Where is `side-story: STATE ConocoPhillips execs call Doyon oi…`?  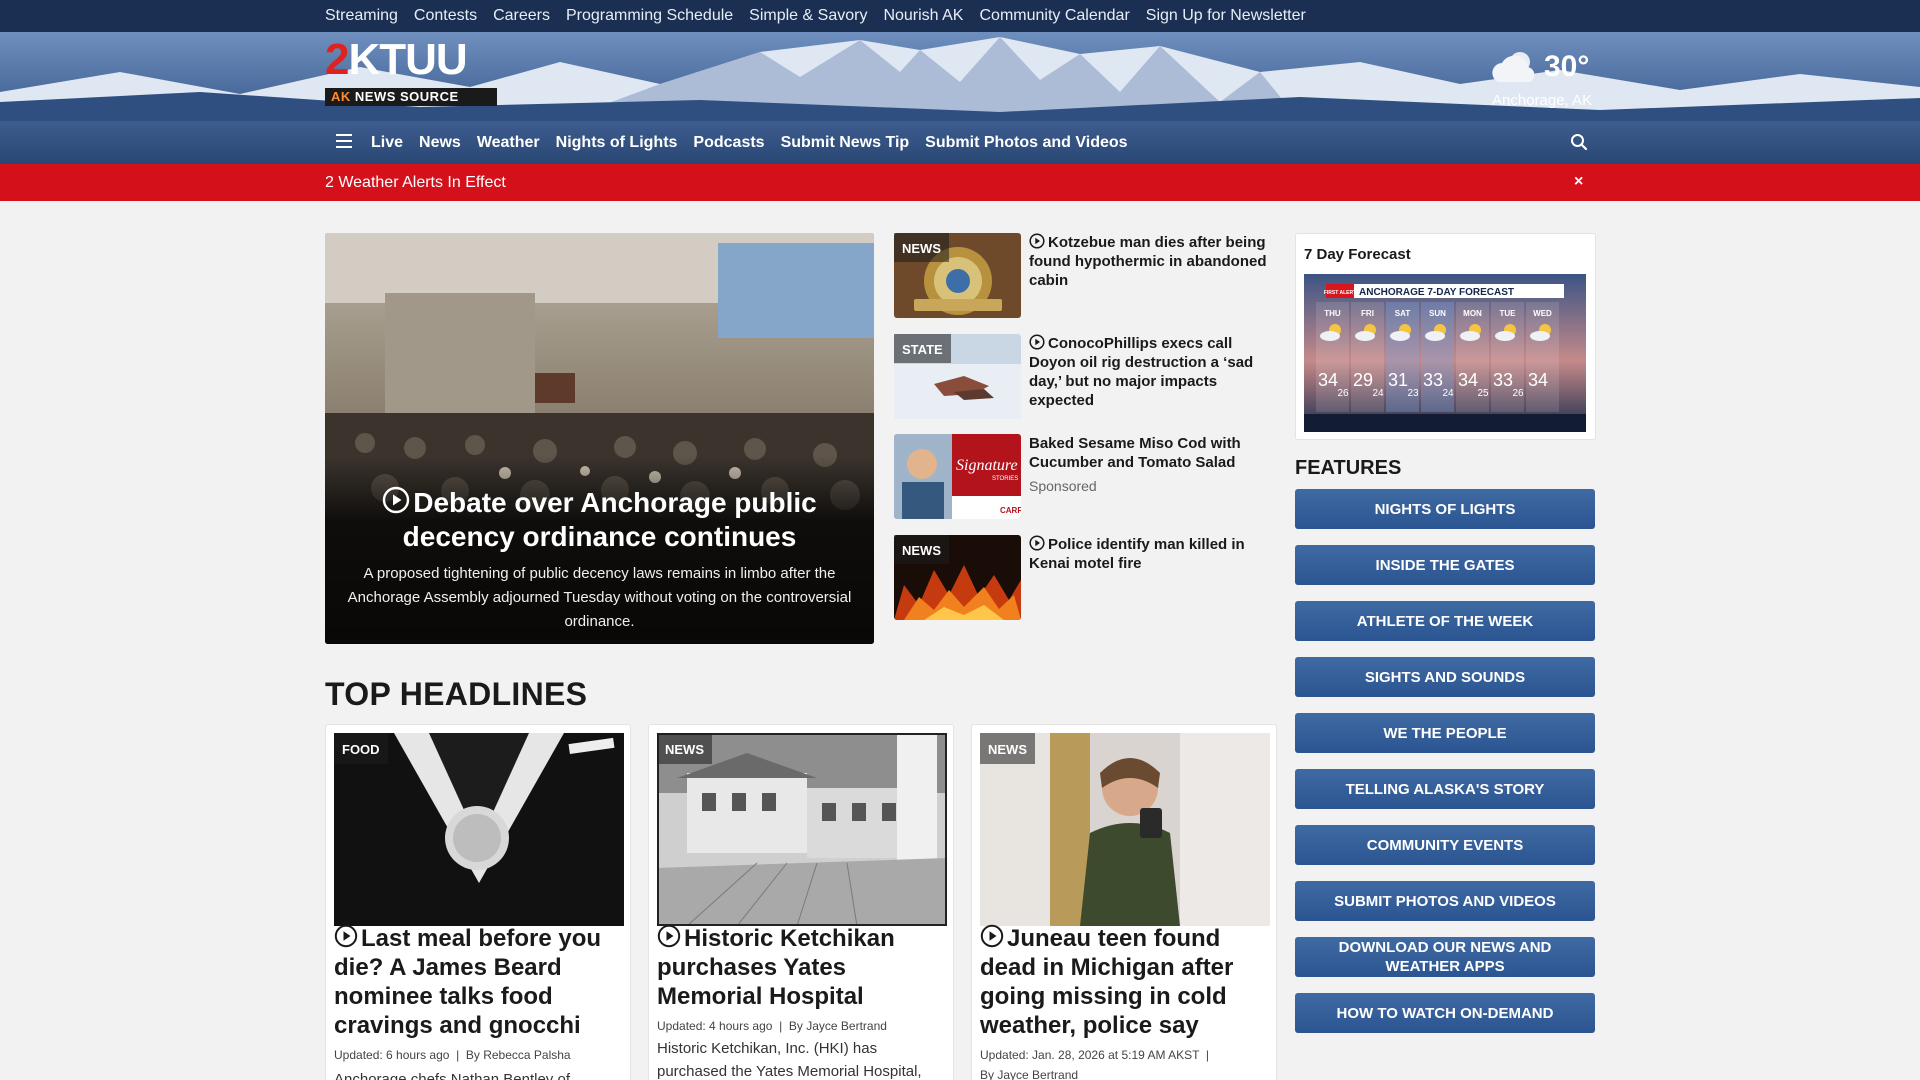
side-story: STATE ConocoPhillips execs call Doyon oi… is located at coordinates (1086, 377).